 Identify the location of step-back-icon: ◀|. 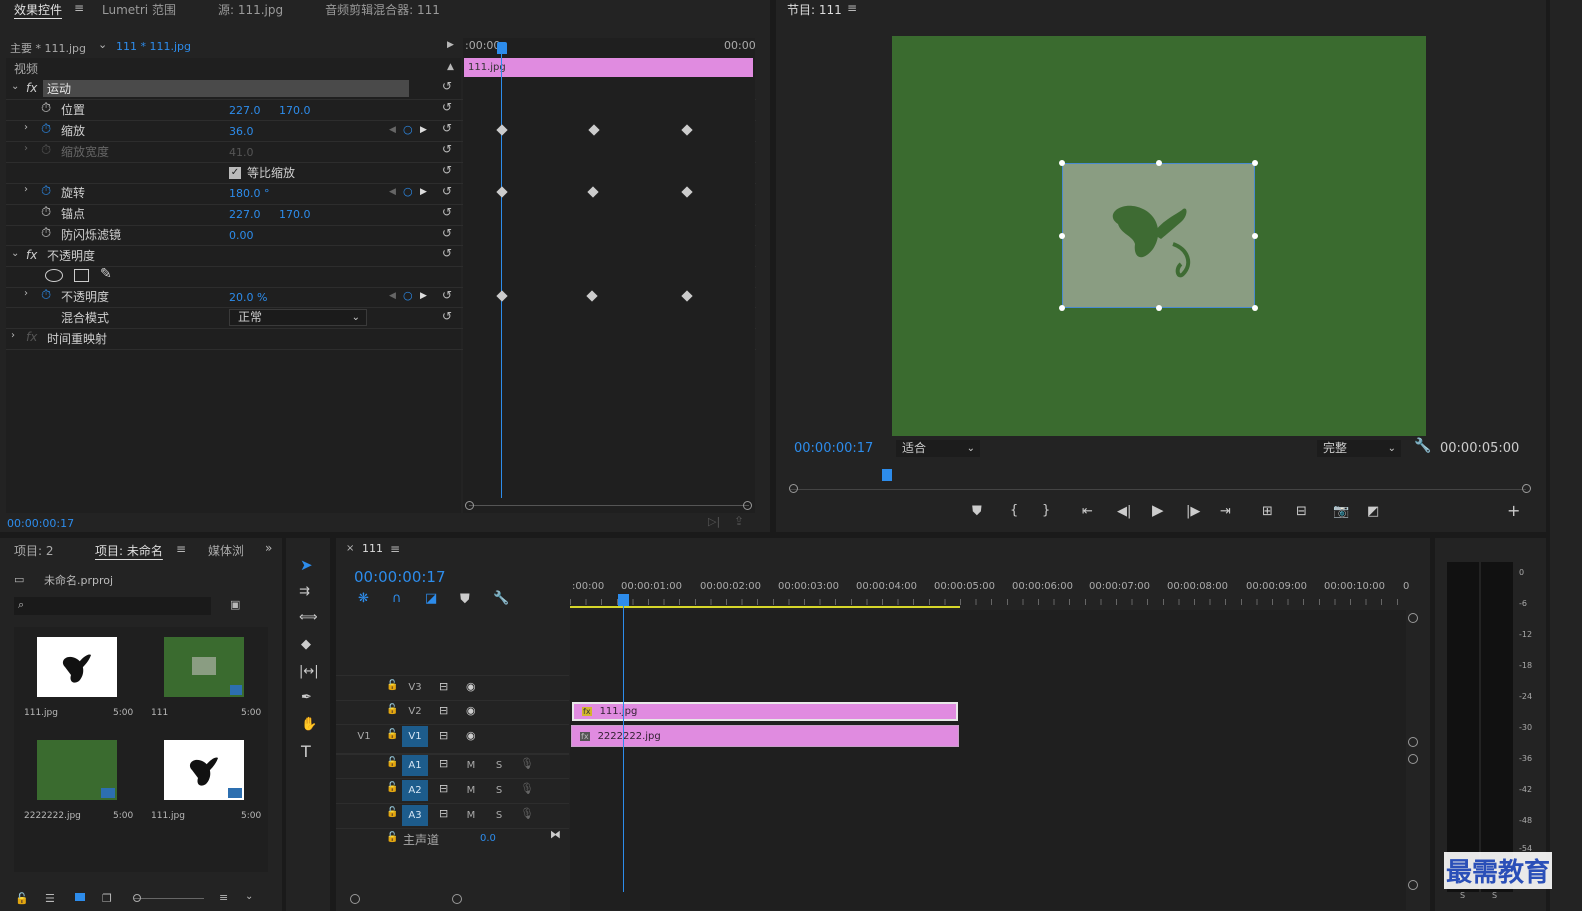
(1124, 511).